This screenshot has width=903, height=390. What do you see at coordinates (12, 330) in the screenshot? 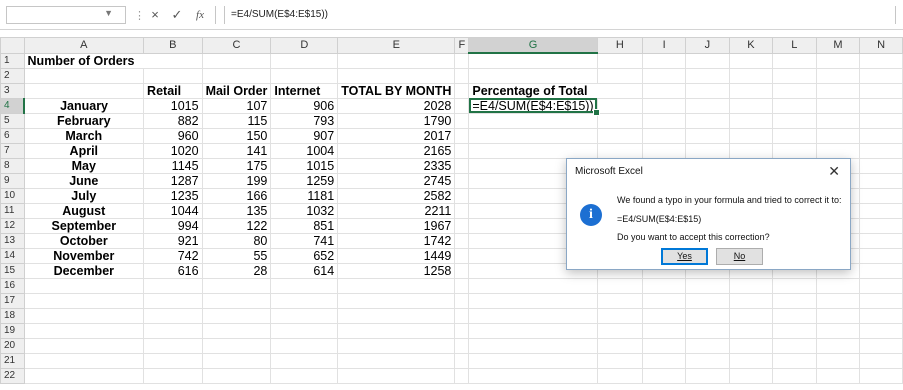
I see `row-header: 19` at bounding box center [12, 330].